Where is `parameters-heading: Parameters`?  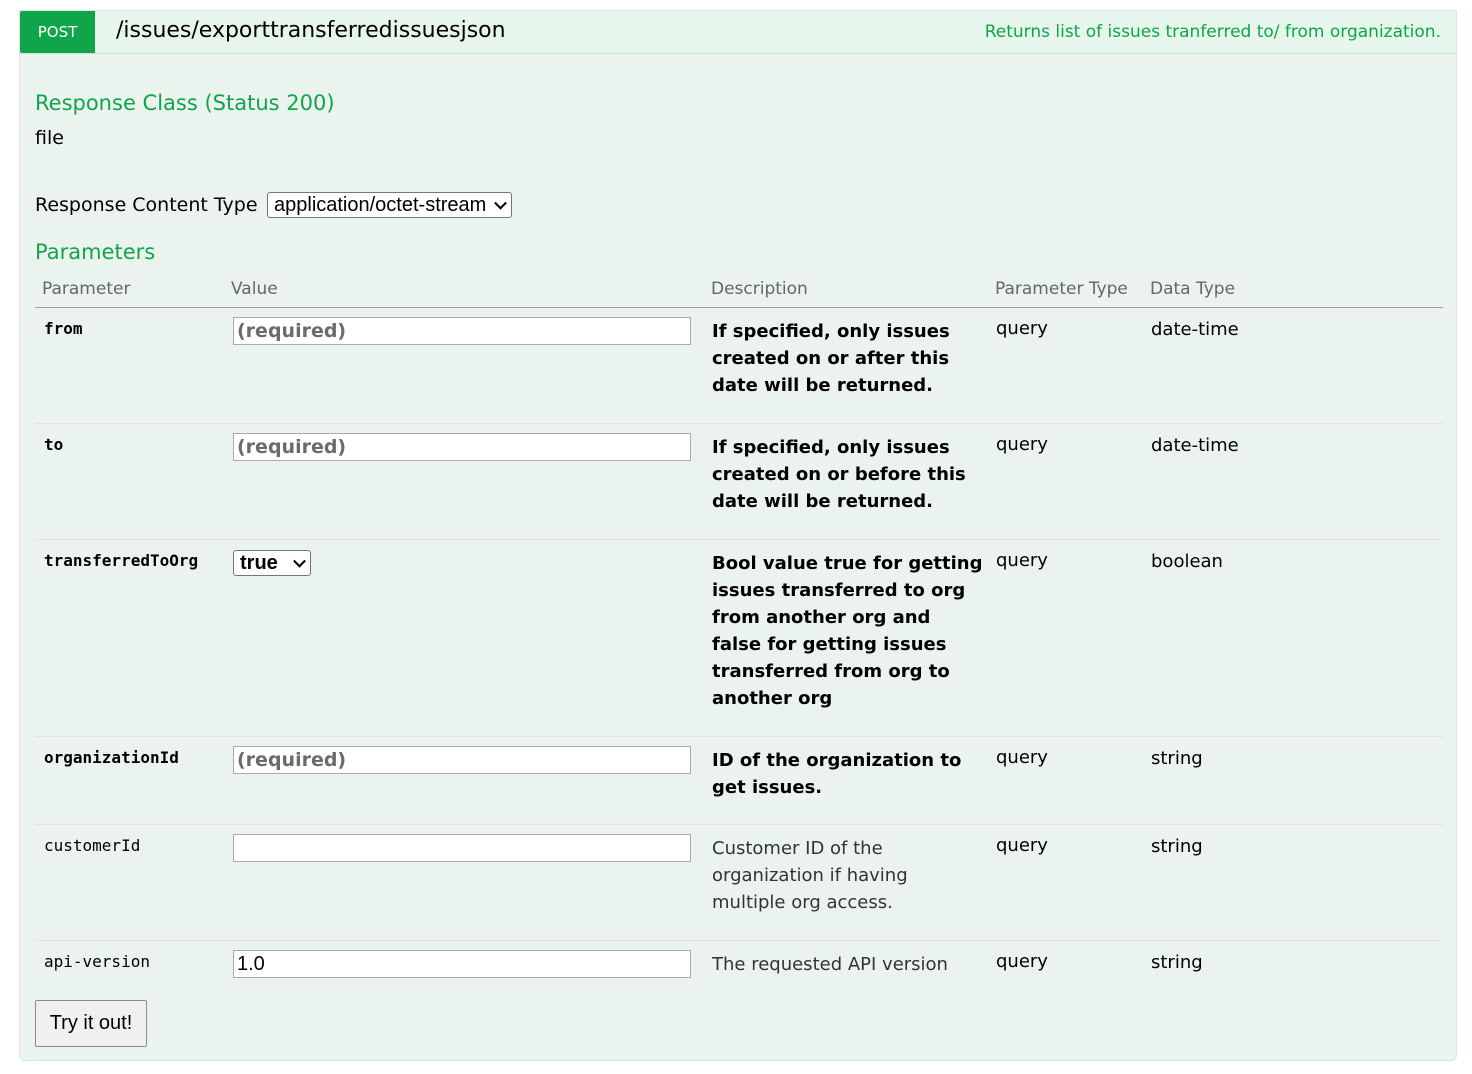
parameters-heading: Parameters is located at coordinates (95, 252).